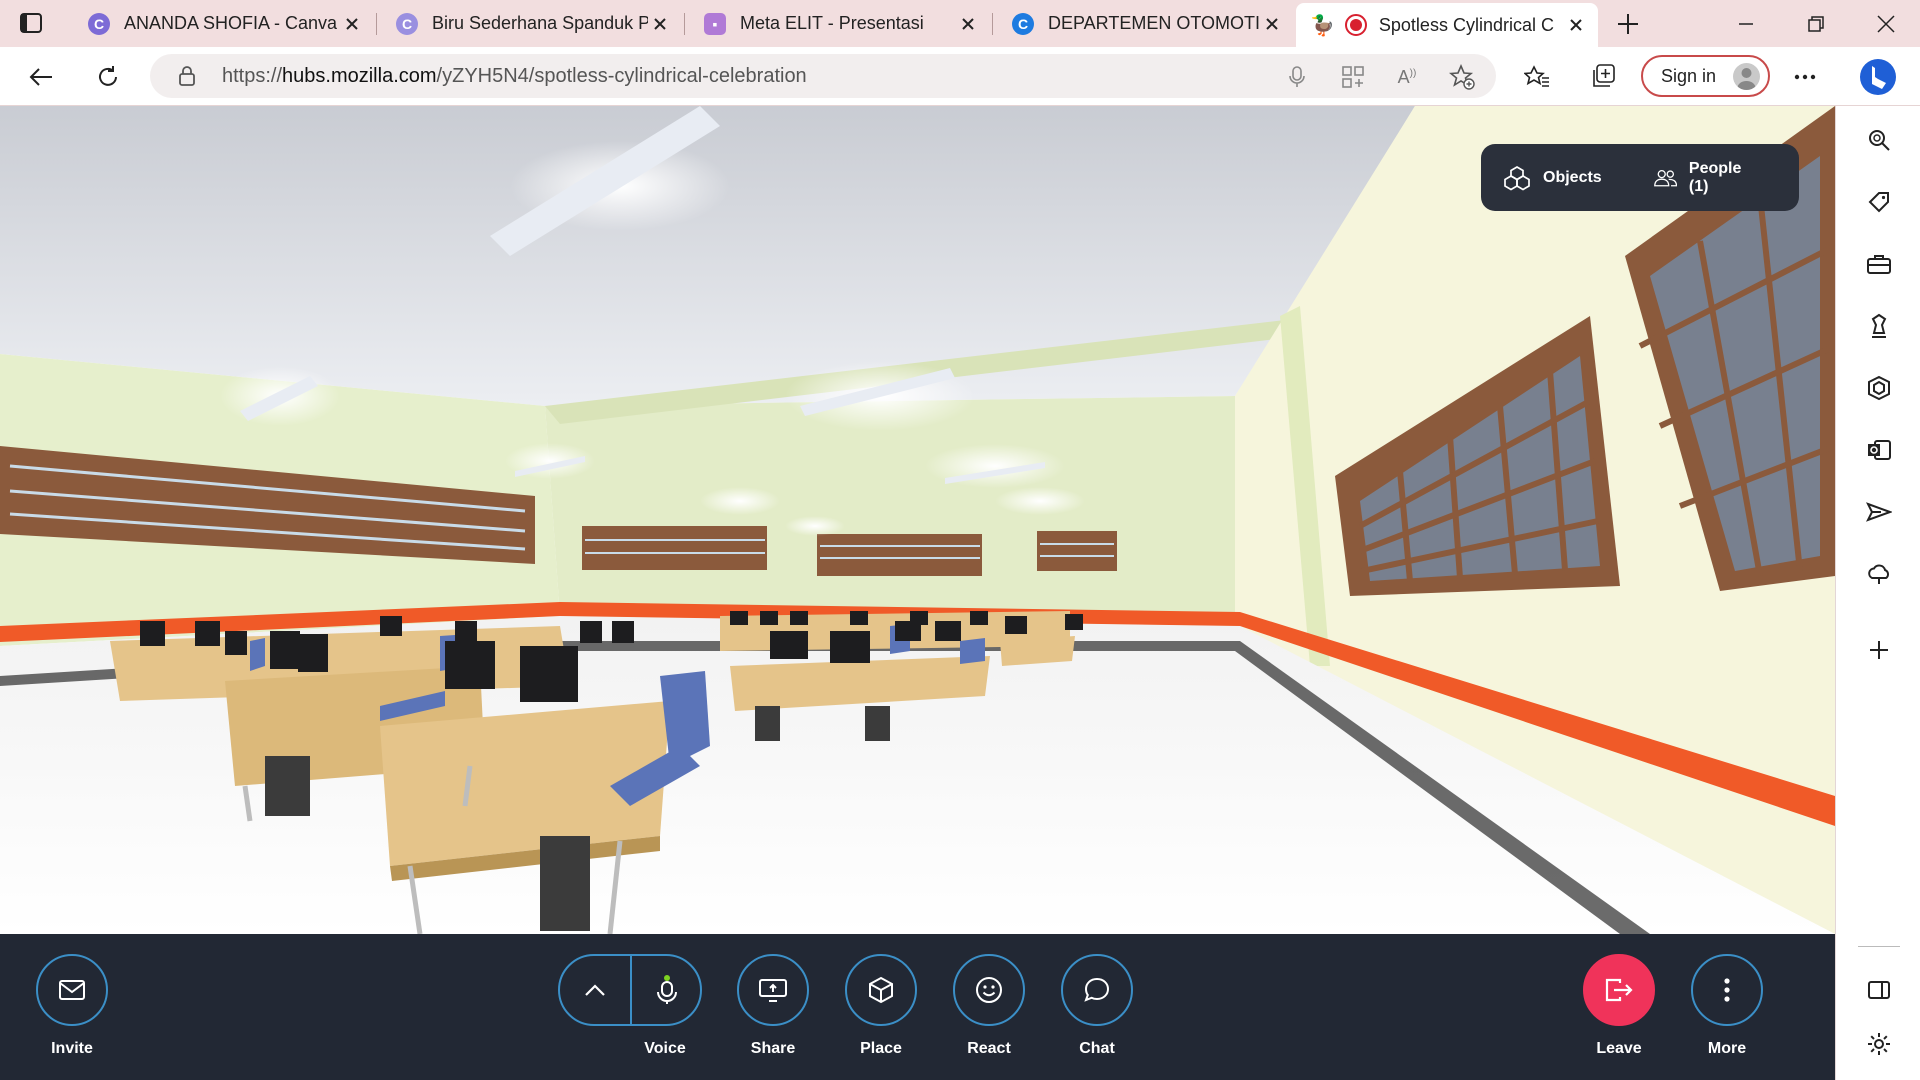  I want to click on copilot-icon, so click(1878, 77).